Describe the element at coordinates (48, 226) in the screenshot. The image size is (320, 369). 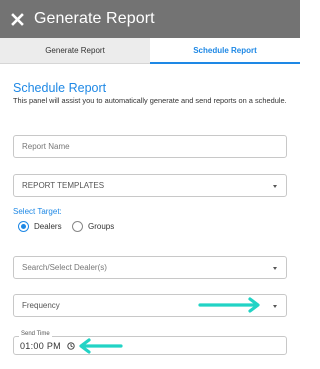
I see `radio-dealers-label: Dealers` at that location.